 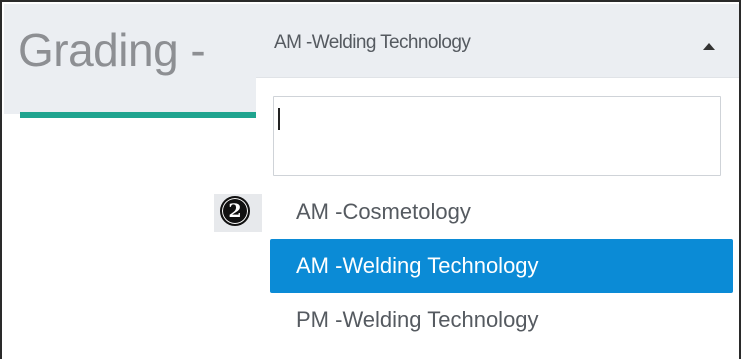 I want to click on caret-up-icon, so click(x=709, y=46).